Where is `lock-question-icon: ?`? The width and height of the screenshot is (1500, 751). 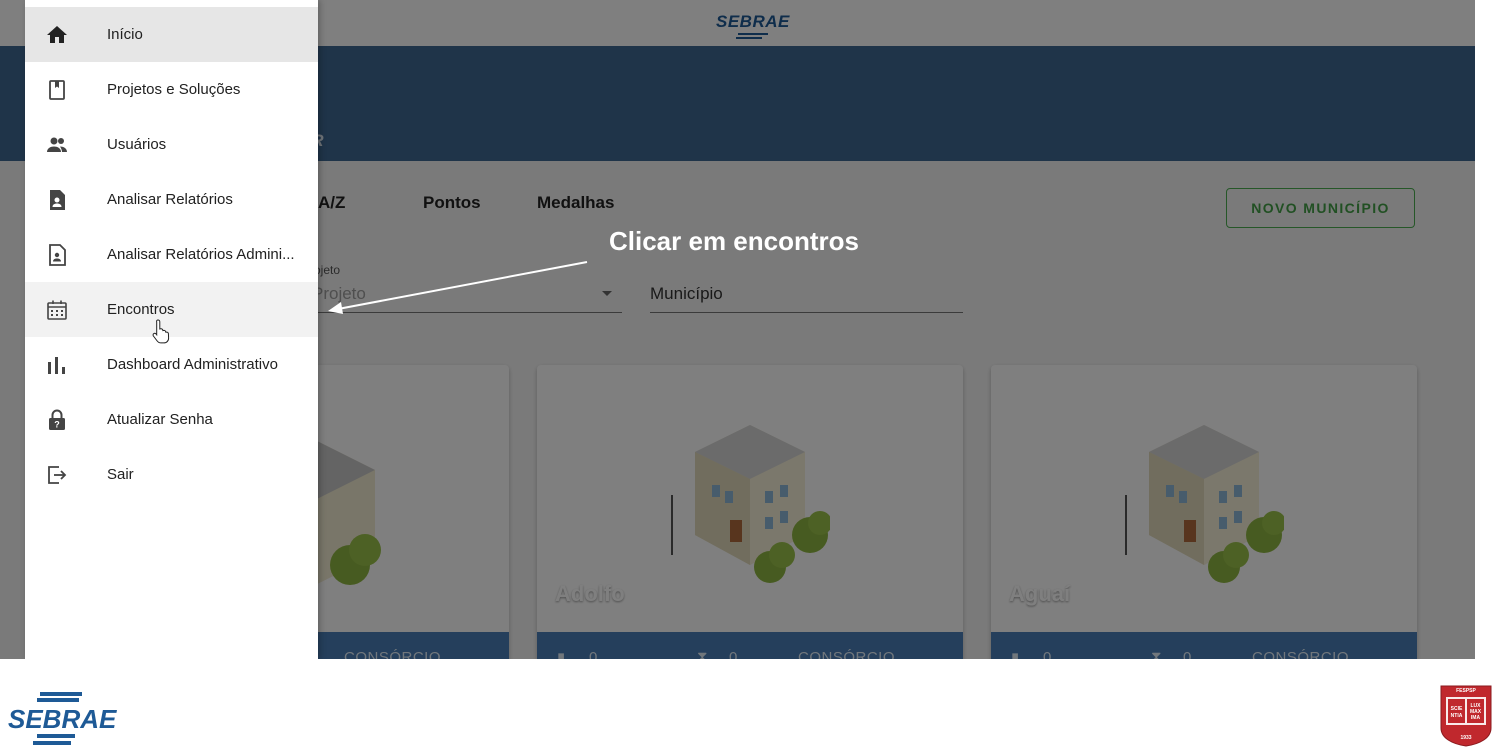
lock-question-icon: ? is located at coordinates (57, 419).